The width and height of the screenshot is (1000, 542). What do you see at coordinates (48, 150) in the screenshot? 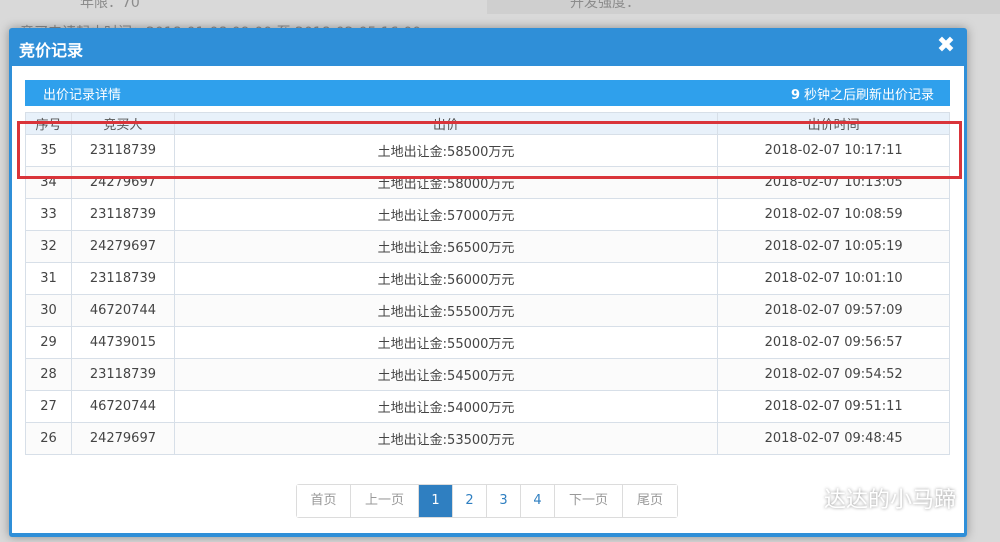
I see `cell-seq: 35` at bounding box center [48, 150].